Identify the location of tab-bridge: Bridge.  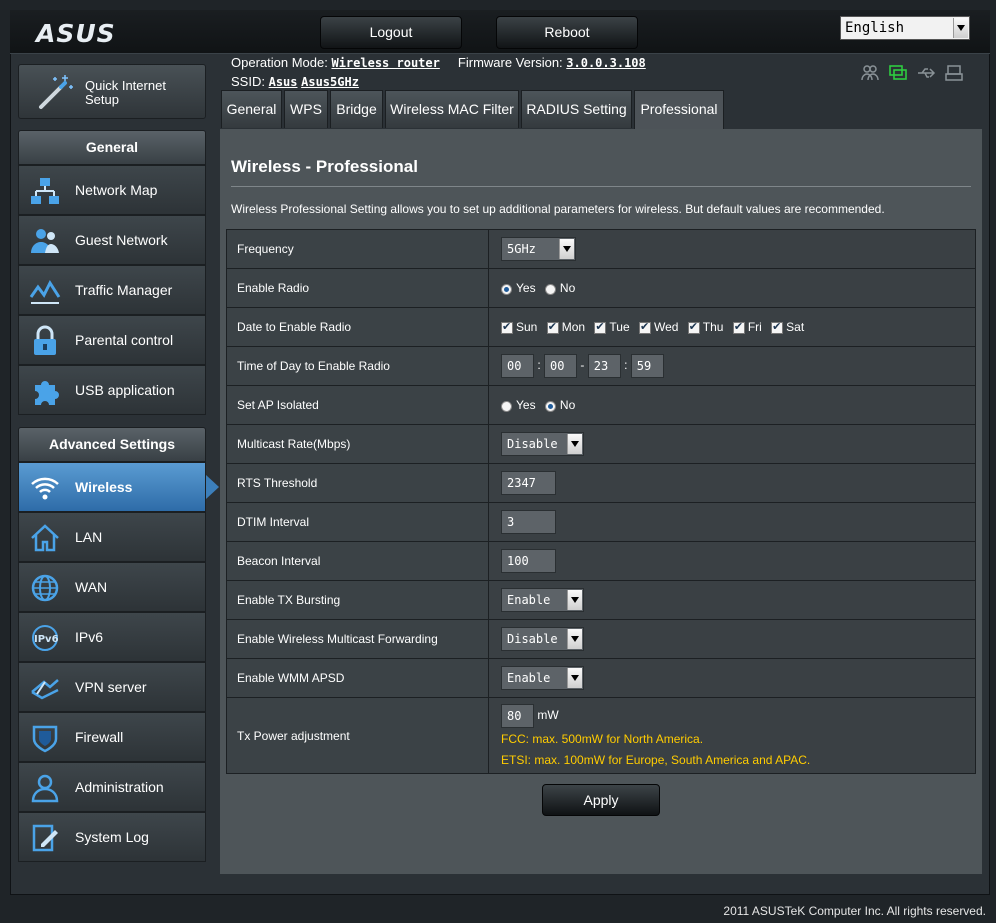
(356, 109).